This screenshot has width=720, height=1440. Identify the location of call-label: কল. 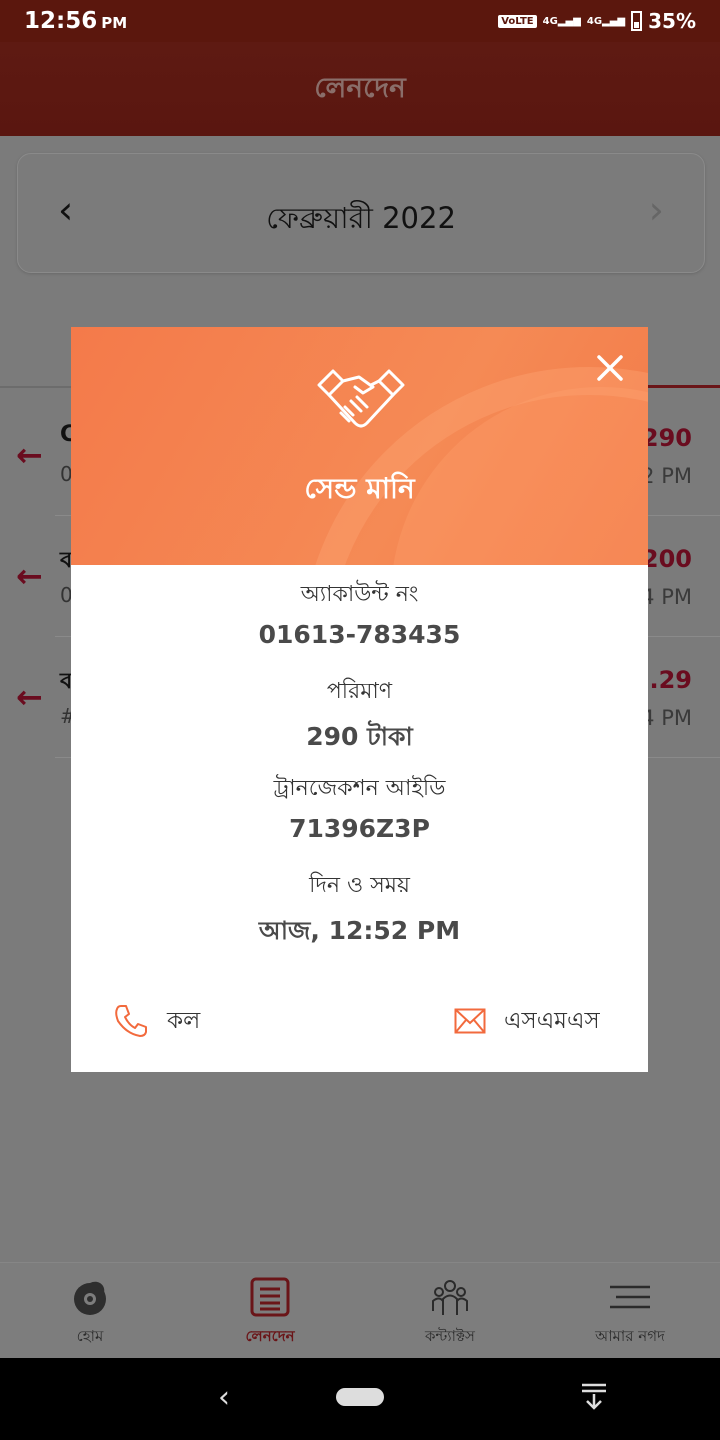
(184, 1020).